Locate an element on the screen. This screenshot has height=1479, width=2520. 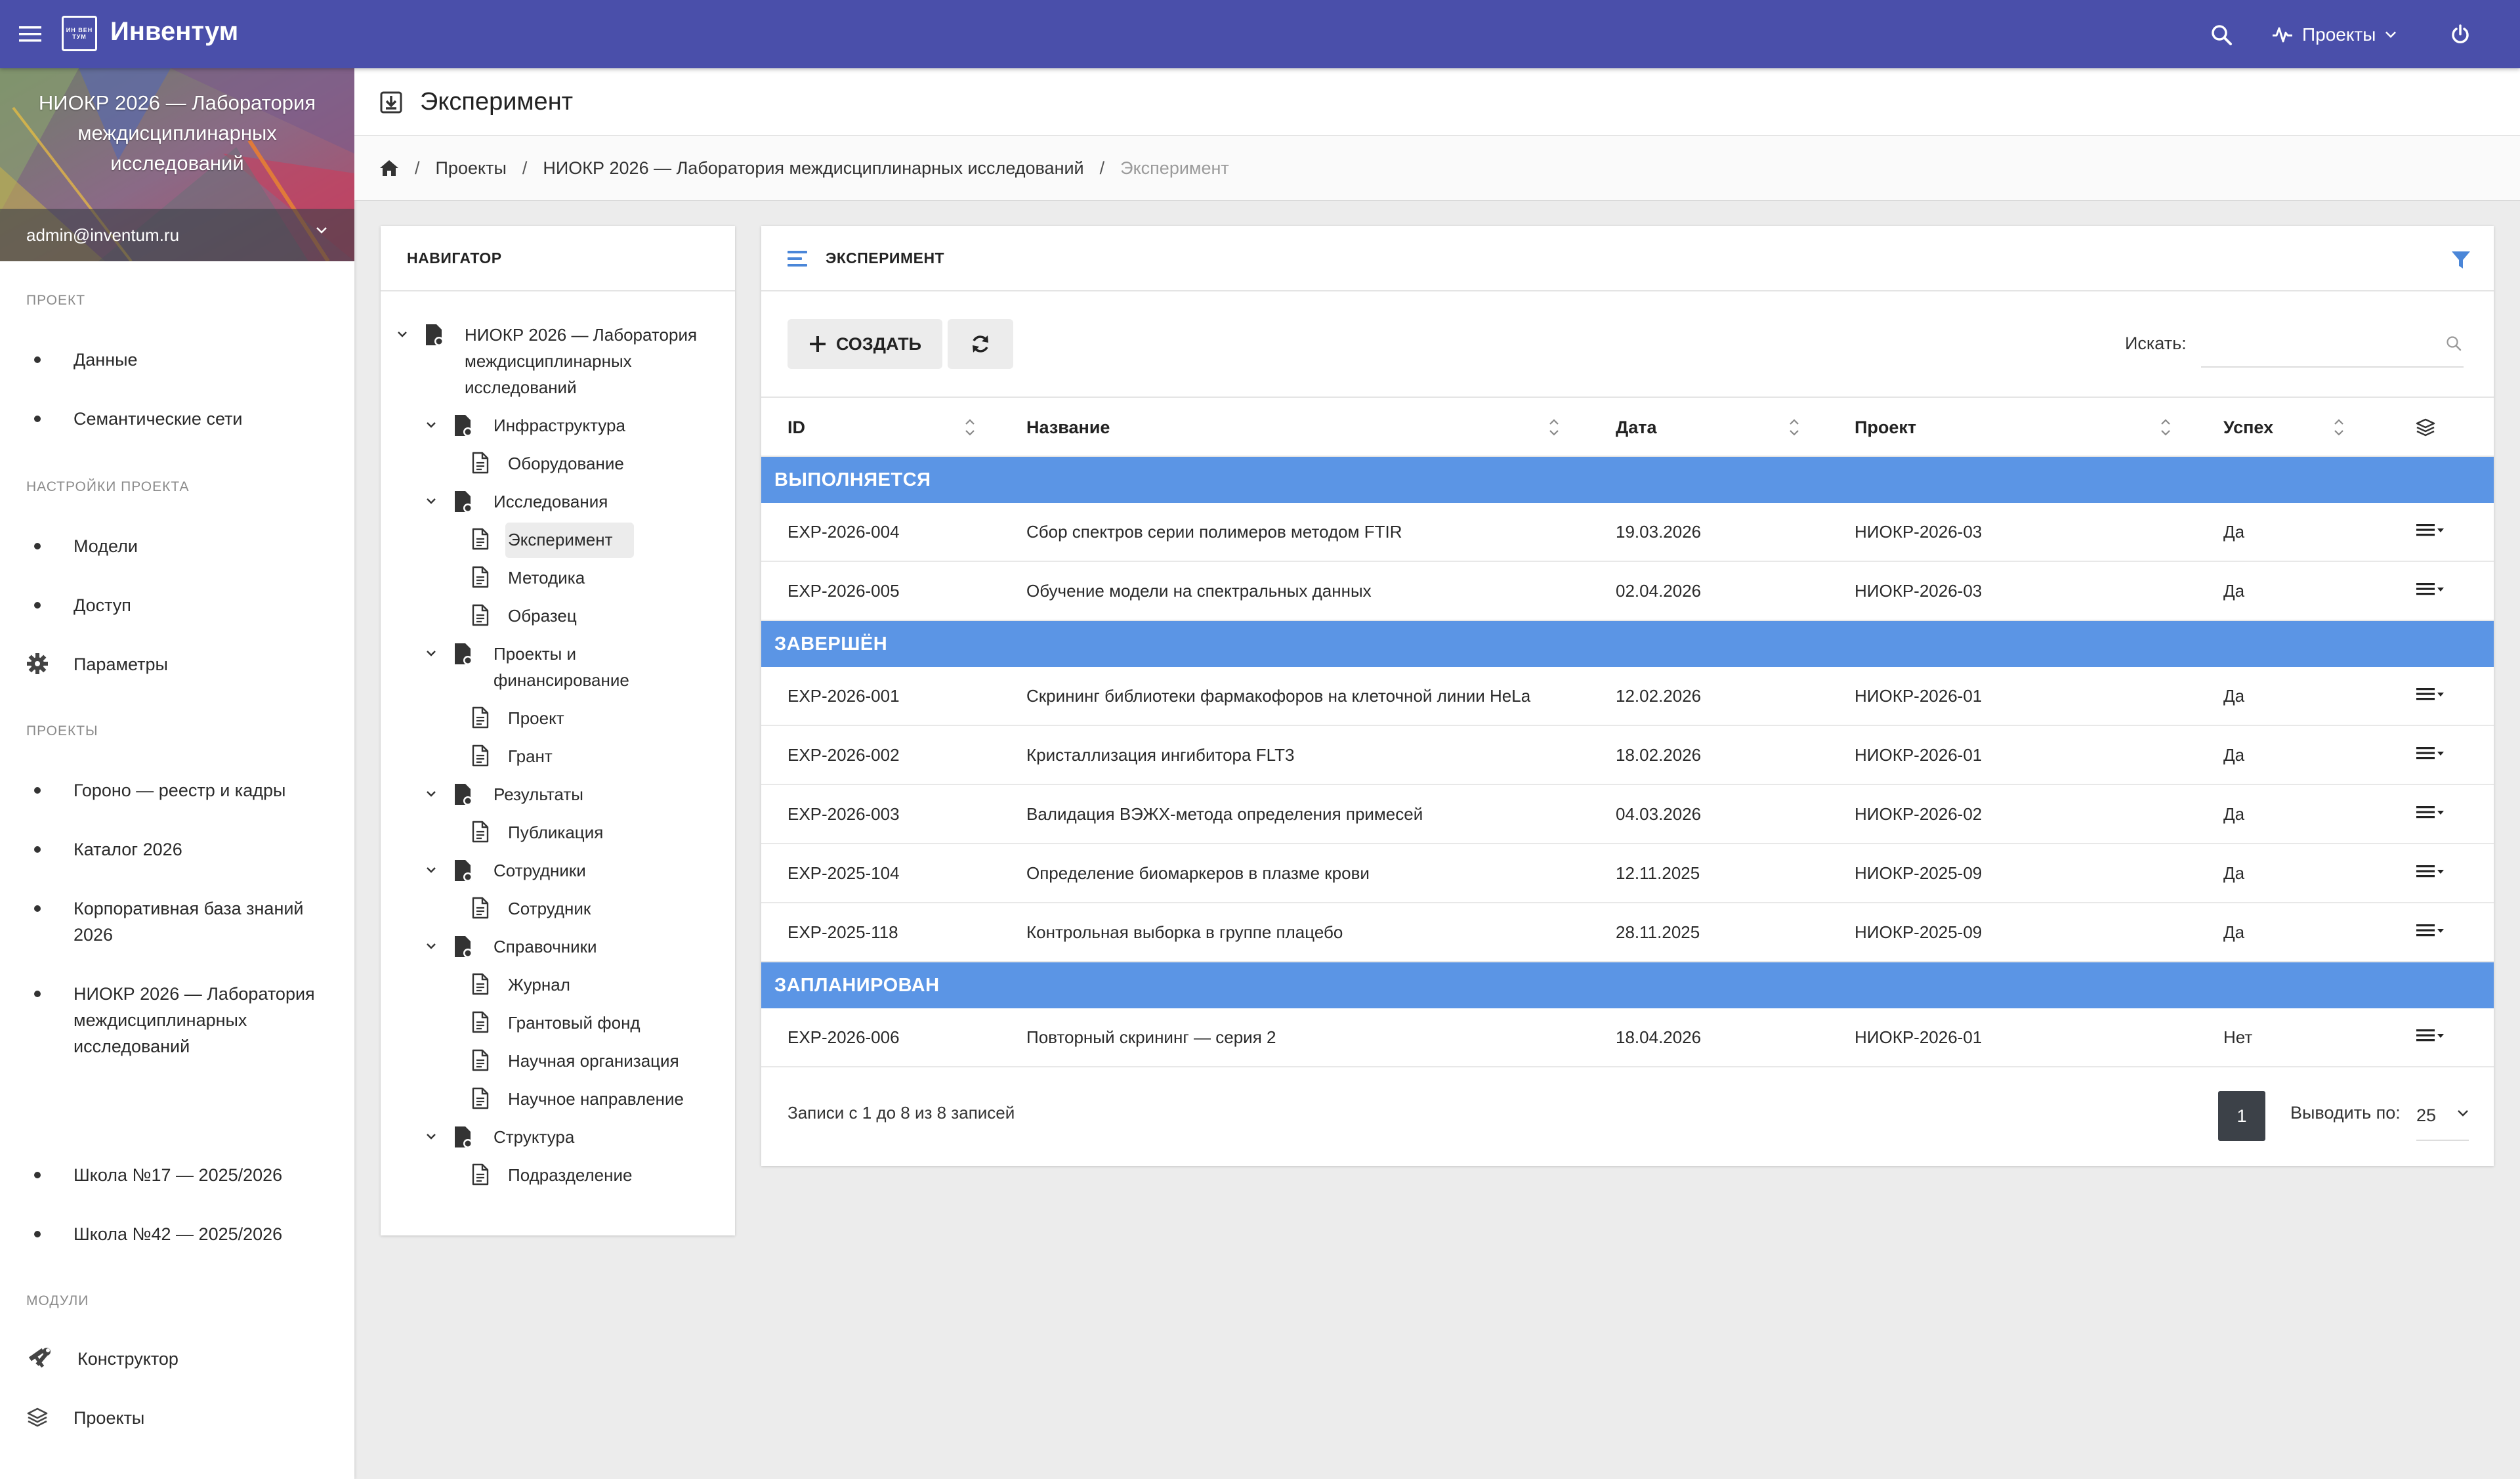
app-logo: ИН ВЕН ТУМ is located at coordinates (79, 33).